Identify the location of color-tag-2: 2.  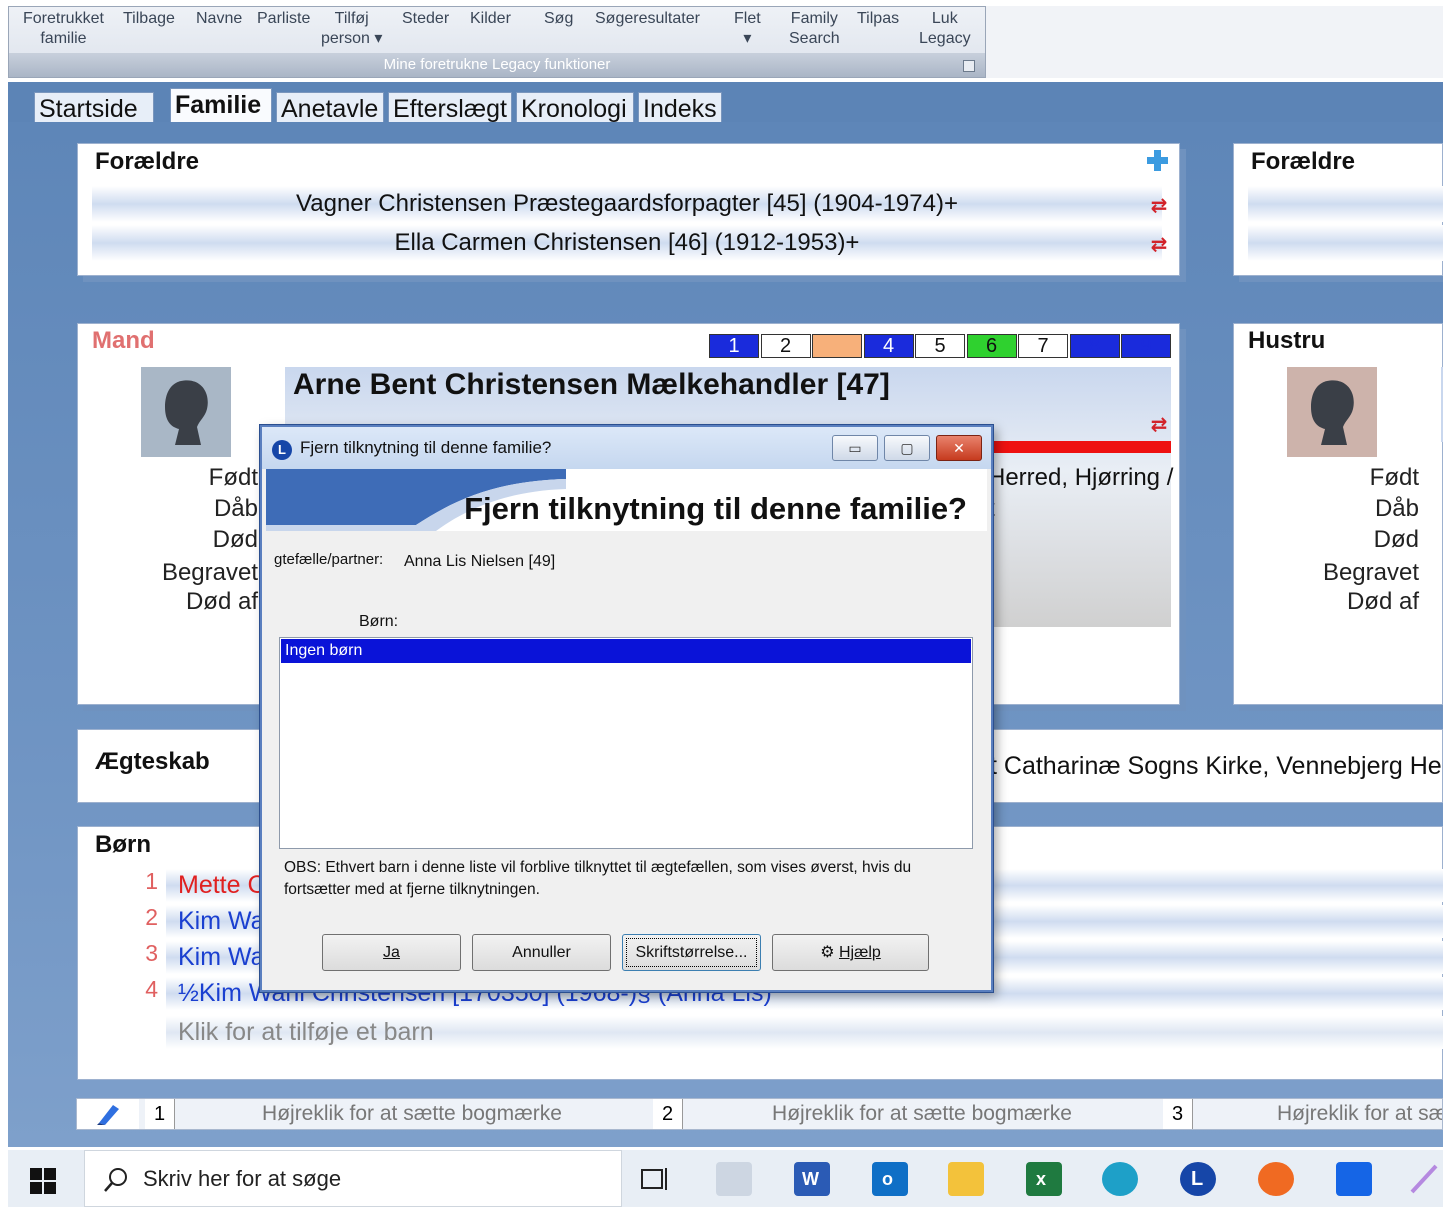
(785, 346).